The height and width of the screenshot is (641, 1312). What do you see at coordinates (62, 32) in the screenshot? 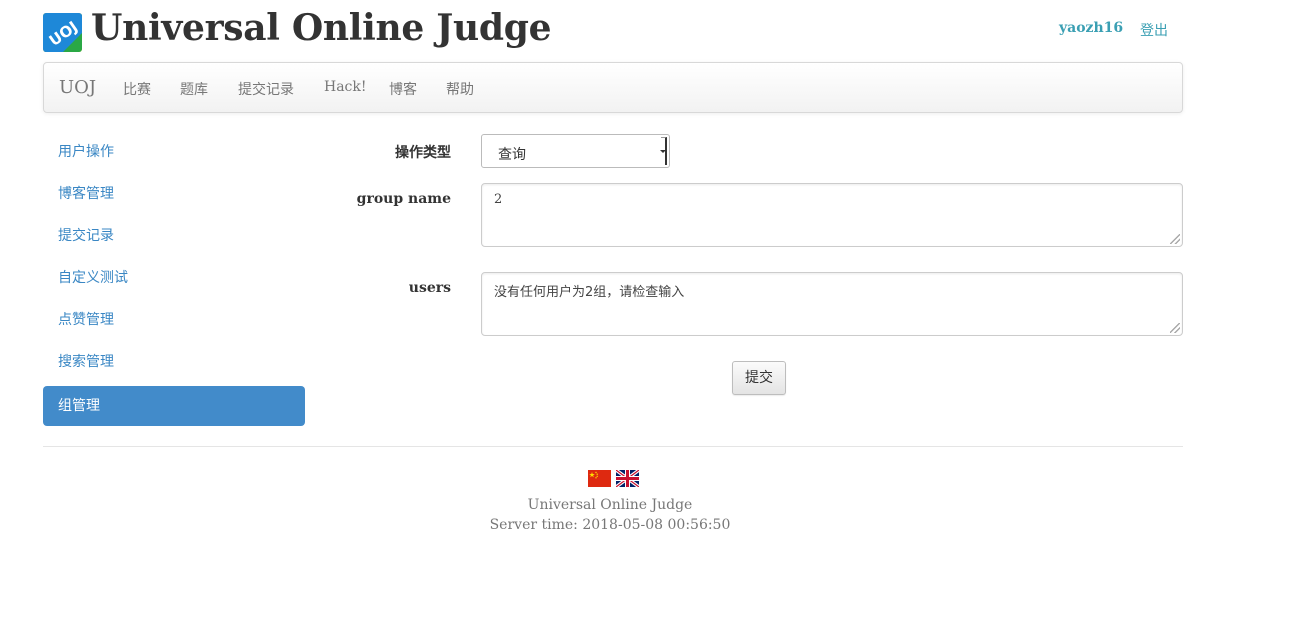
I see `uoj-logo-icon: UOJ` at bounding box center [62, 32].